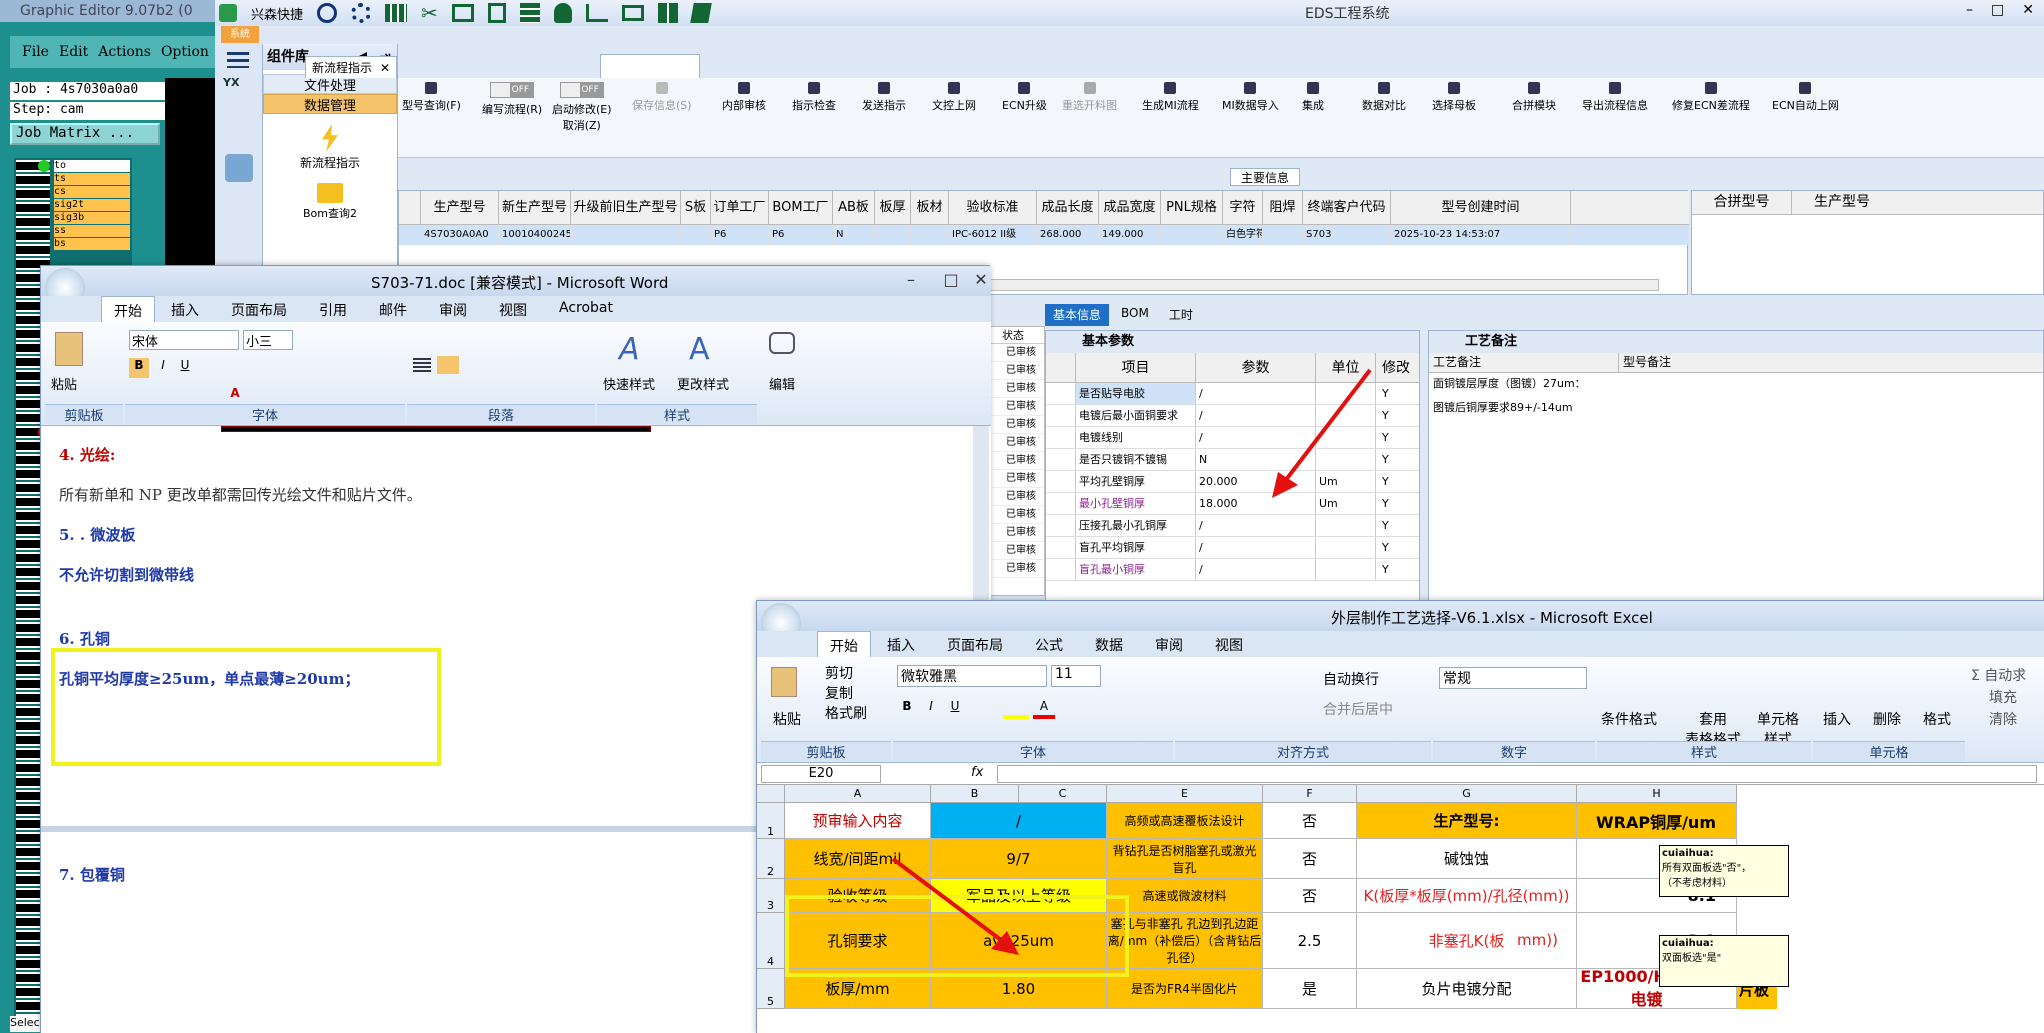  What do you see at coordinates (92, 874) in the screenshot?
I see `doc-paragraph: 7. 包覆铜` at bounding box center [92, 874].